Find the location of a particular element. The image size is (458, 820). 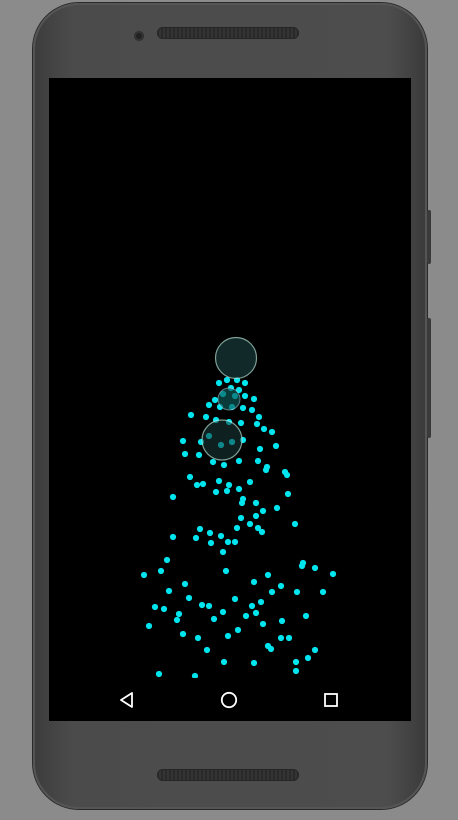

touch-circle-layer is located at coordinates (229, 398).